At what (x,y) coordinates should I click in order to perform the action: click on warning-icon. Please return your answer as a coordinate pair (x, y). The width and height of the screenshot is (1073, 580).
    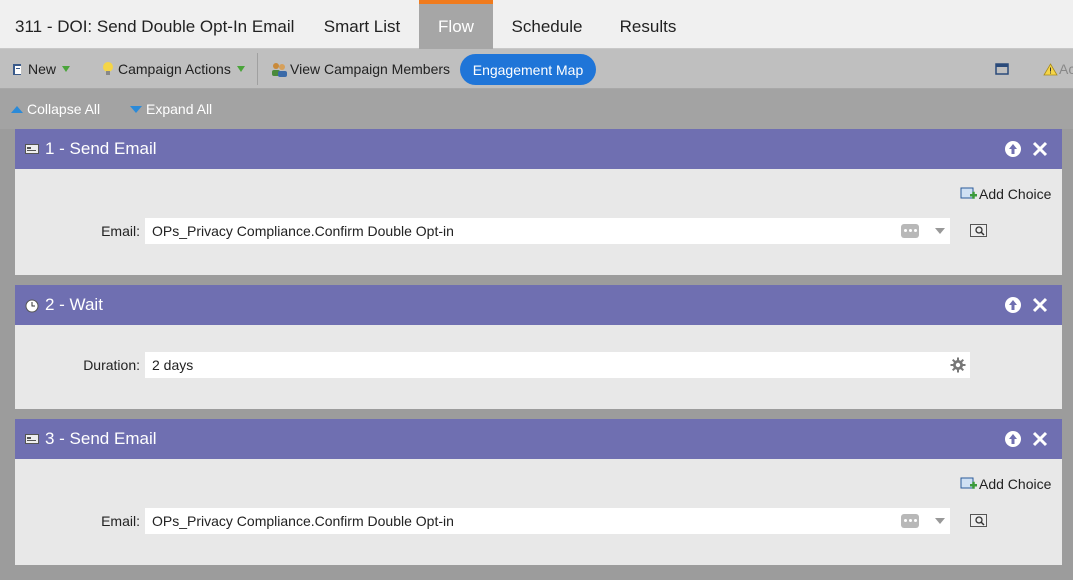
    Looking at the image, I should click on (1050, 68).